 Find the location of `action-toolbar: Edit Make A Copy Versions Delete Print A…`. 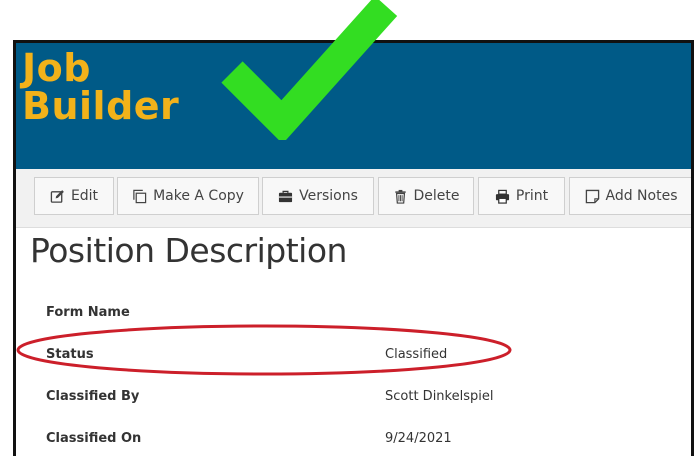

action-toolbar: Edit Make A Copy Versions Delete Print A… is located at coordinates (353, 198).